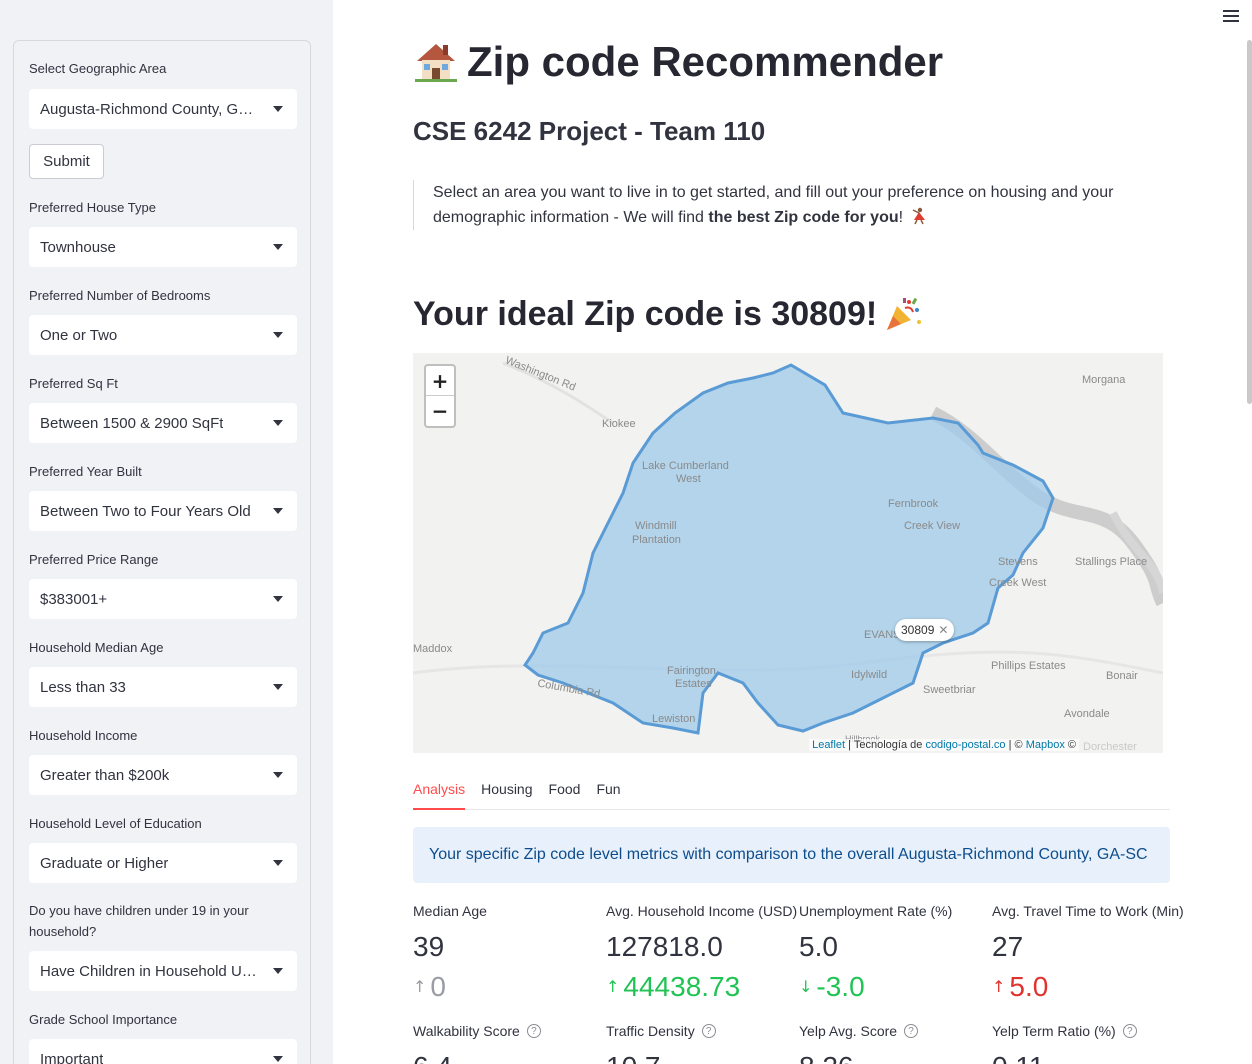 The height and width of the screenshot is (1064, 1252). Describe the element at coordinates (650, 1031) in the screenshot. I see `metric-label-text: Traffic Density` at that location.